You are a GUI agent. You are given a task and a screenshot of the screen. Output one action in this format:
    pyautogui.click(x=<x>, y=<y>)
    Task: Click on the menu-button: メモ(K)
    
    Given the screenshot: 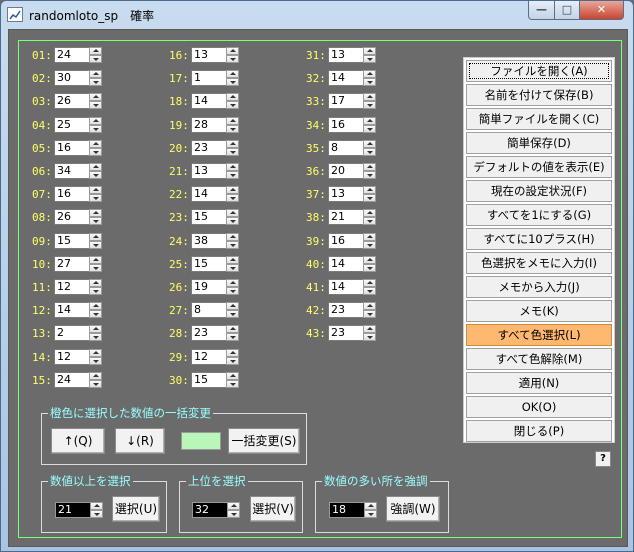 What is the action you would take?
    pyautogui.click(x=539, y=311)
    